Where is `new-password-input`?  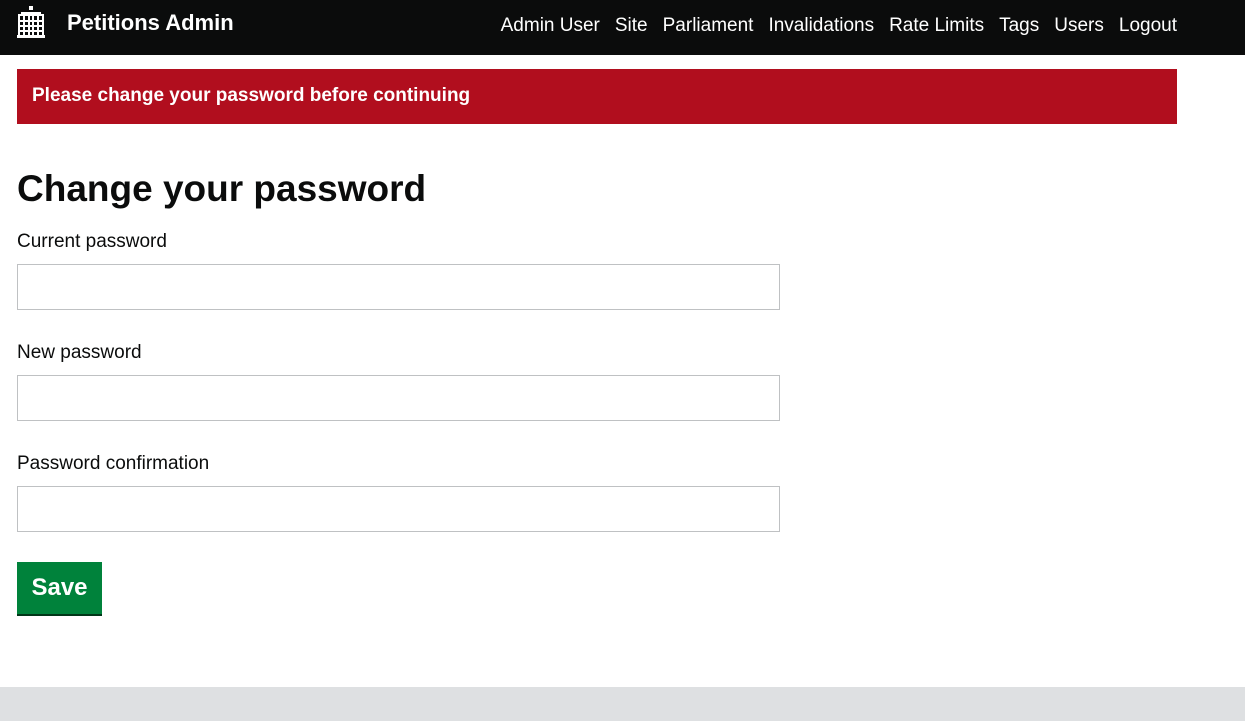
new-password-input is located at coordinates (398, 398).